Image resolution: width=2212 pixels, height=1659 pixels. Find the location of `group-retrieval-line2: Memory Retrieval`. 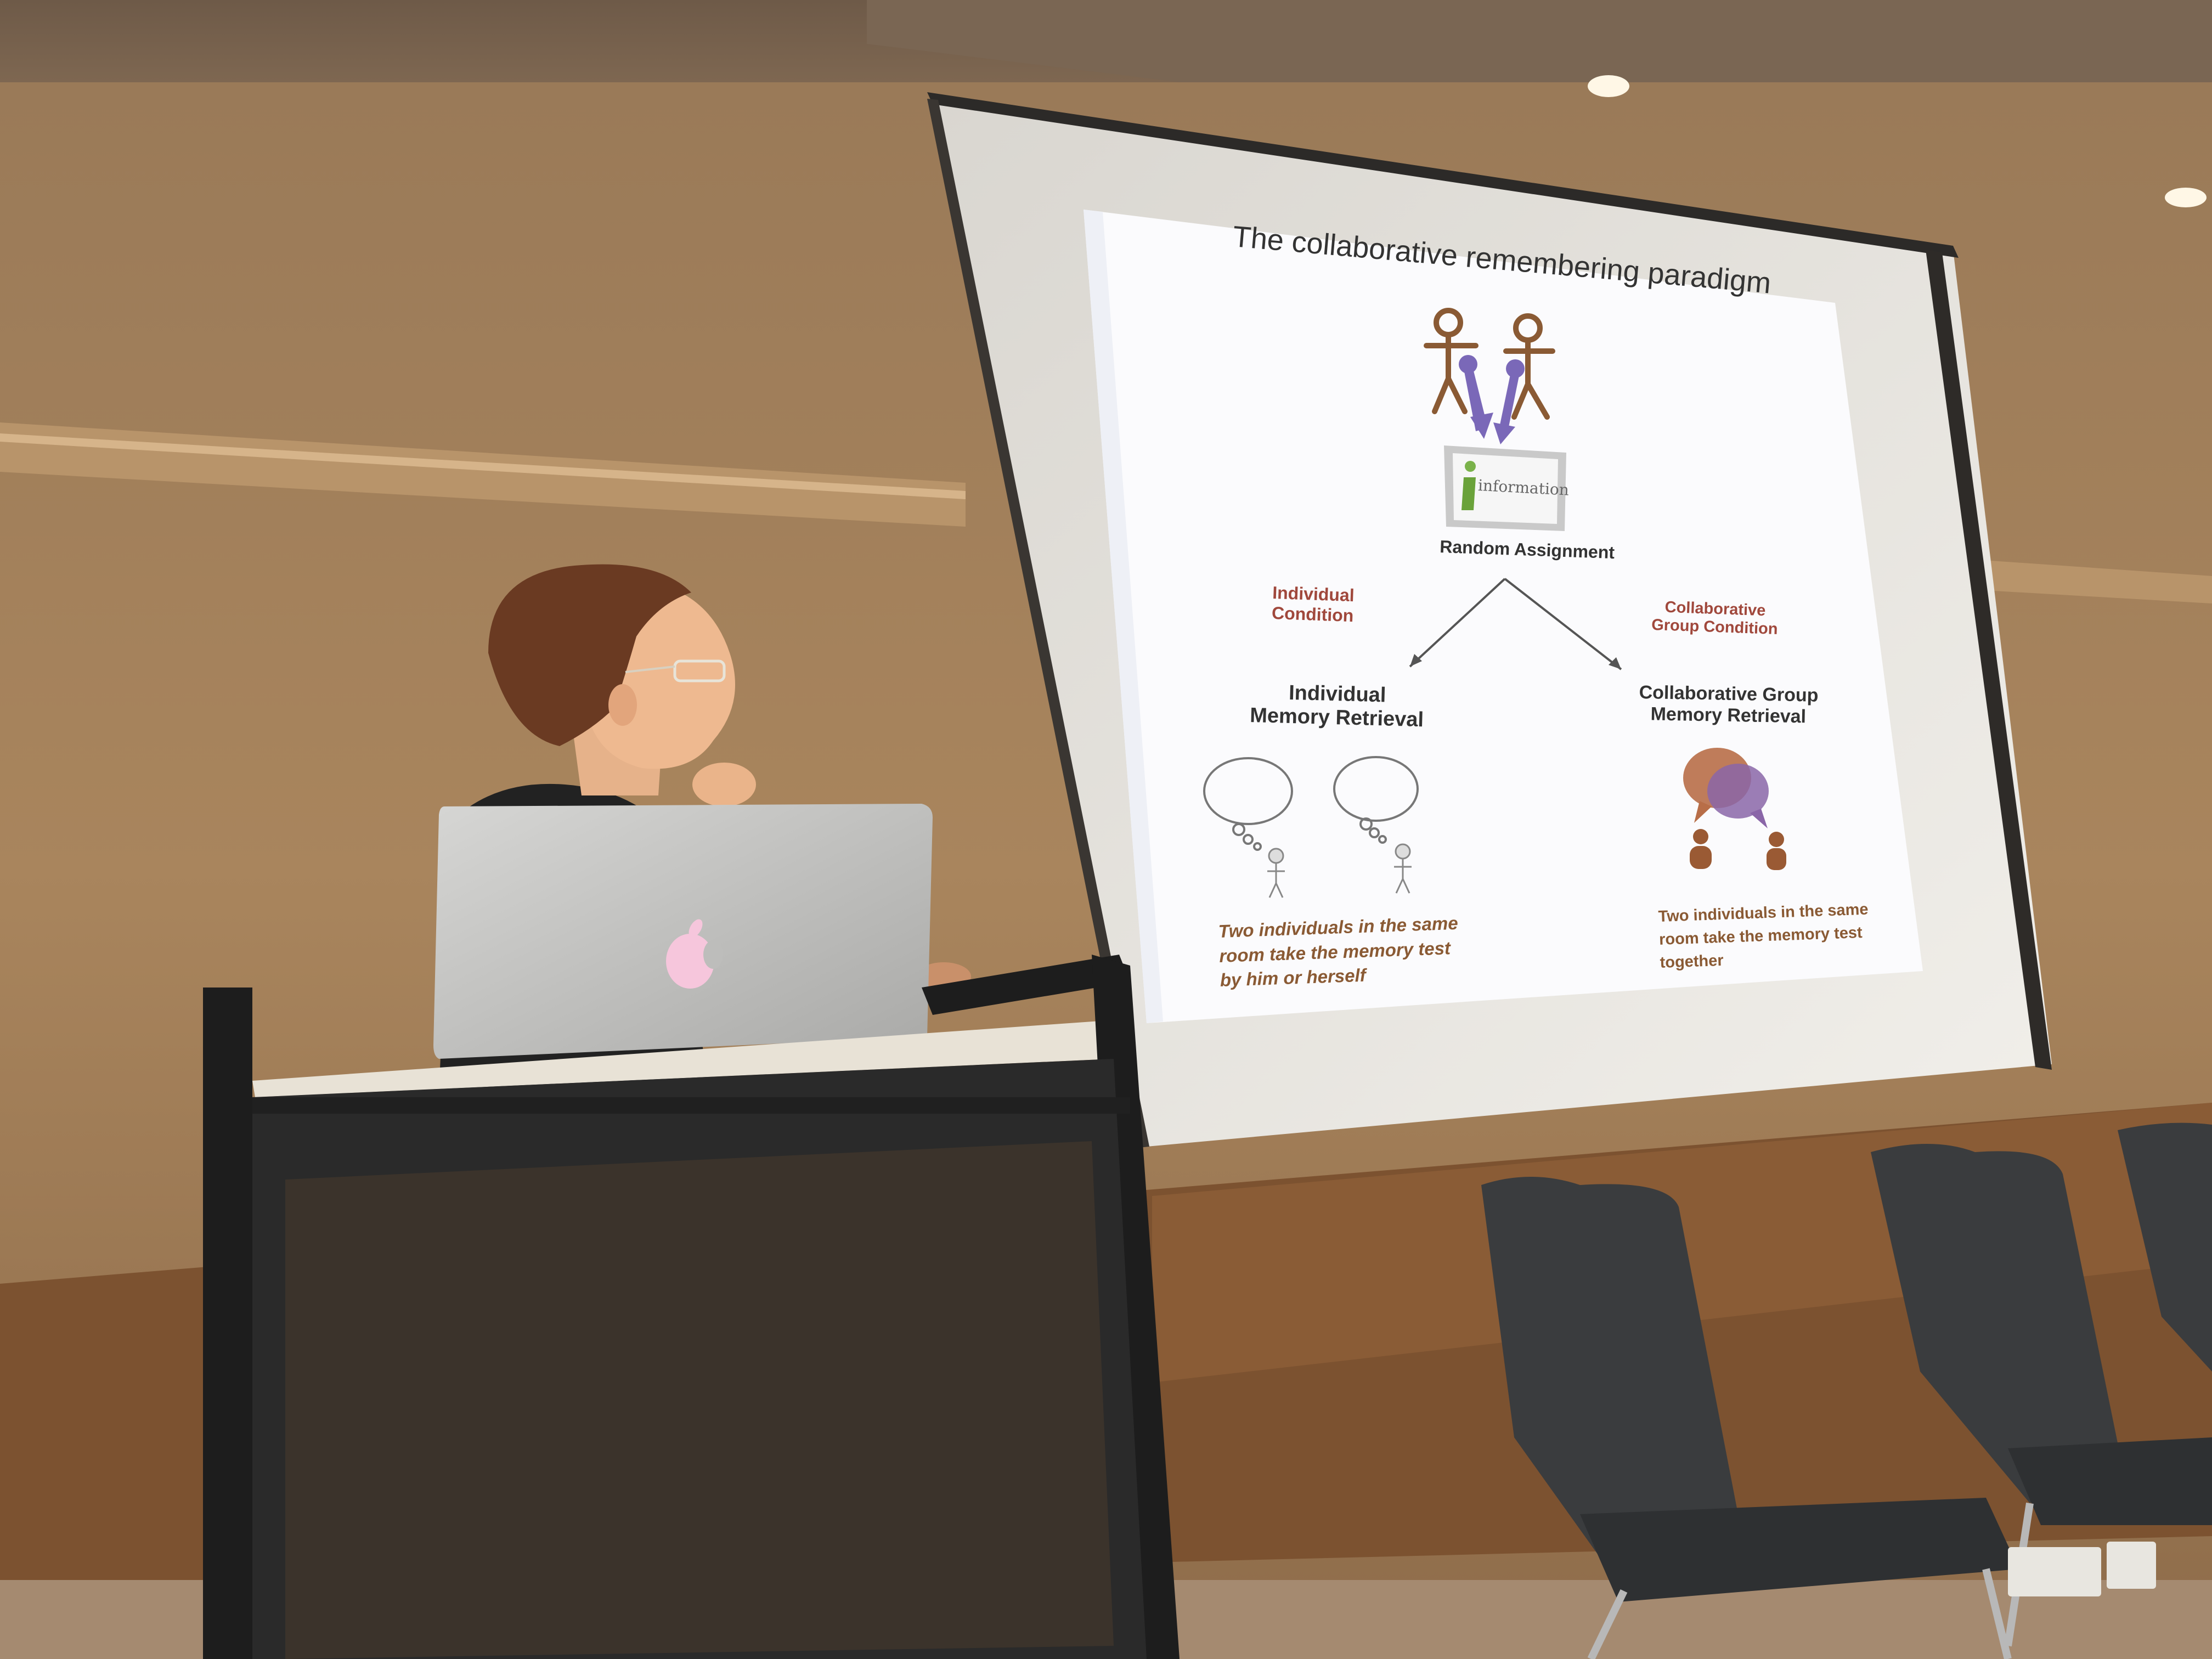

group-retrieval-line2: Memory Retrieval is located at coordinates (1729, 715).